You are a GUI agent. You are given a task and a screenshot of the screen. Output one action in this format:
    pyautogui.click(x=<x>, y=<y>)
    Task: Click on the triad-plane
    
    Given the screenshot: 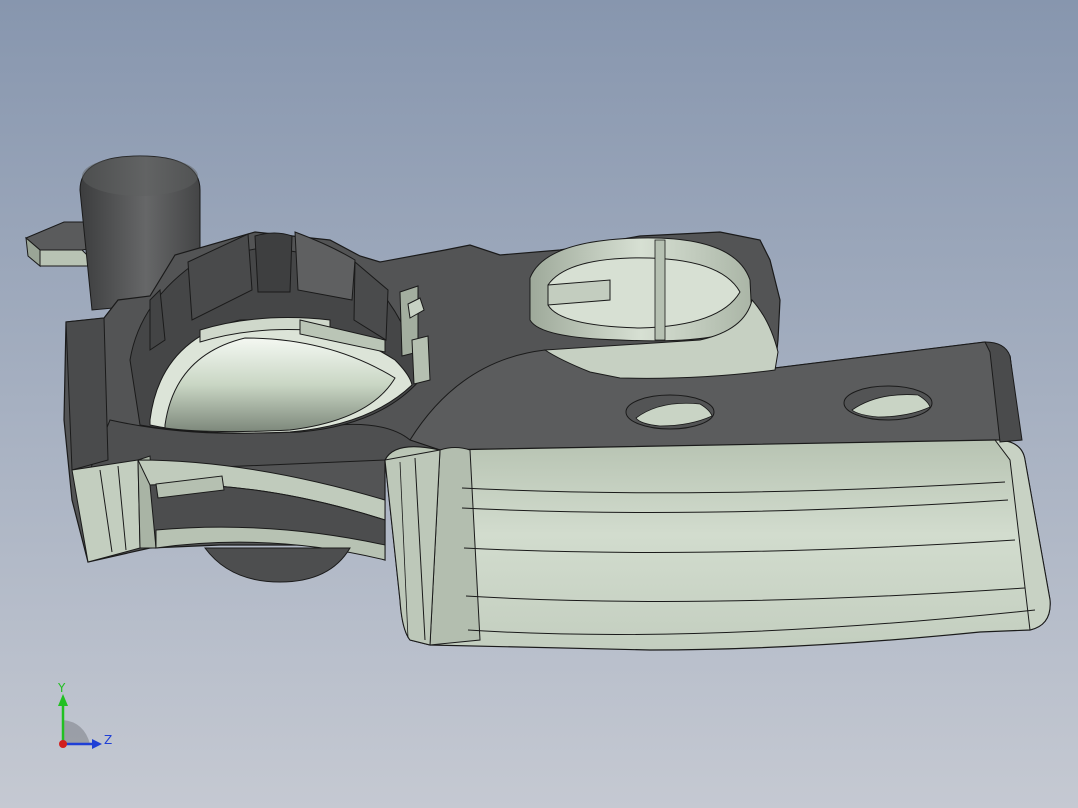 What is the action you would take?
    pyautogui.click(x=76, y=732)
    